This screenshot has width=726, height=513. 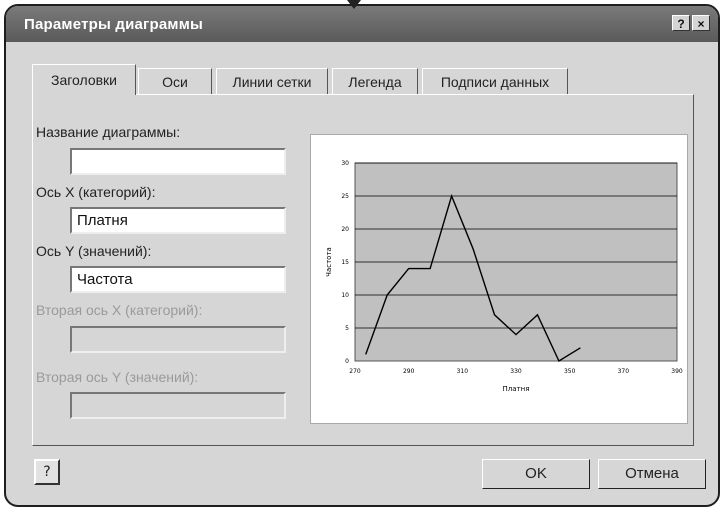 I want to click on tab-gridlines: Линии сетки, so click(x=272, y=81).